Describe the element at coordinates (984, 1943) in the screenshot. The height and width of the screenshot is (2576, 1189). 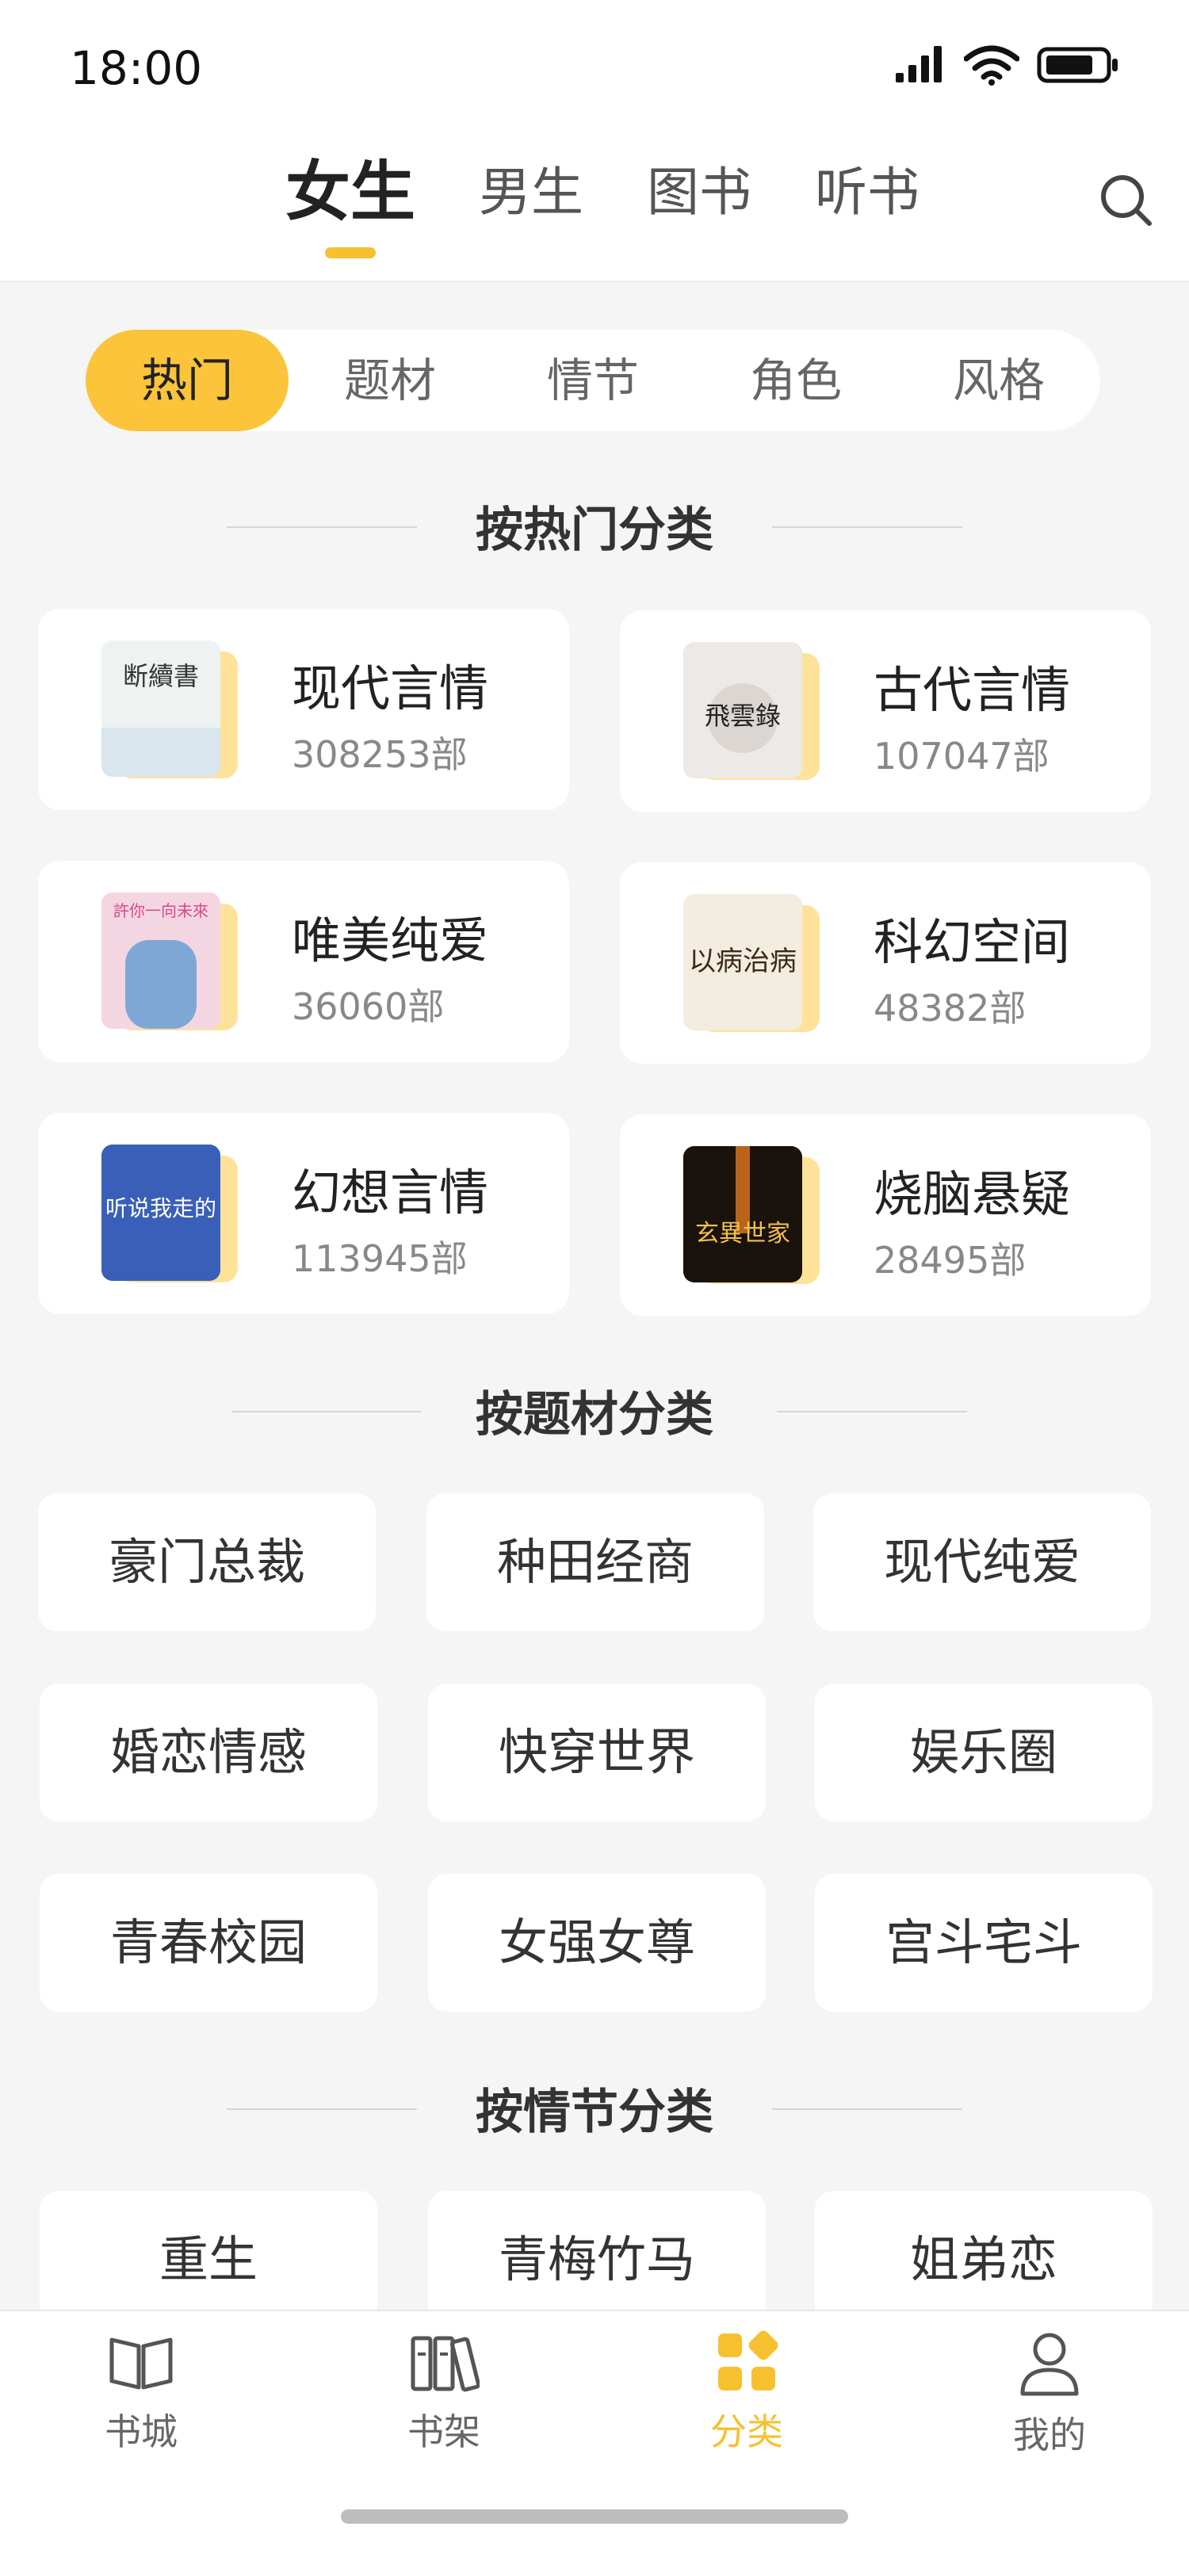
I see `theme-chip: 宫斗宅斗` at that location.